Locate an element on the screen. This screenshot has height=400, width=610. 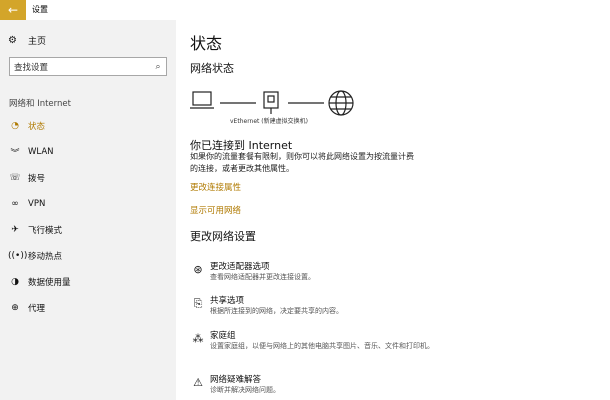
sidebar-item-label: 代理 is located at coordinates (37, 309).